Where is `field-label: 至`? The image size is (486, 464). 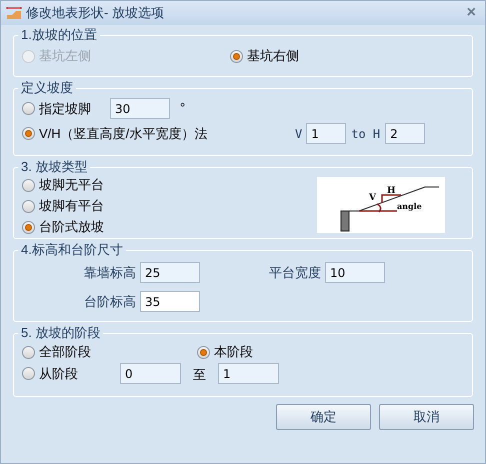 field-label: 至 is located at coordinates (199, 375).